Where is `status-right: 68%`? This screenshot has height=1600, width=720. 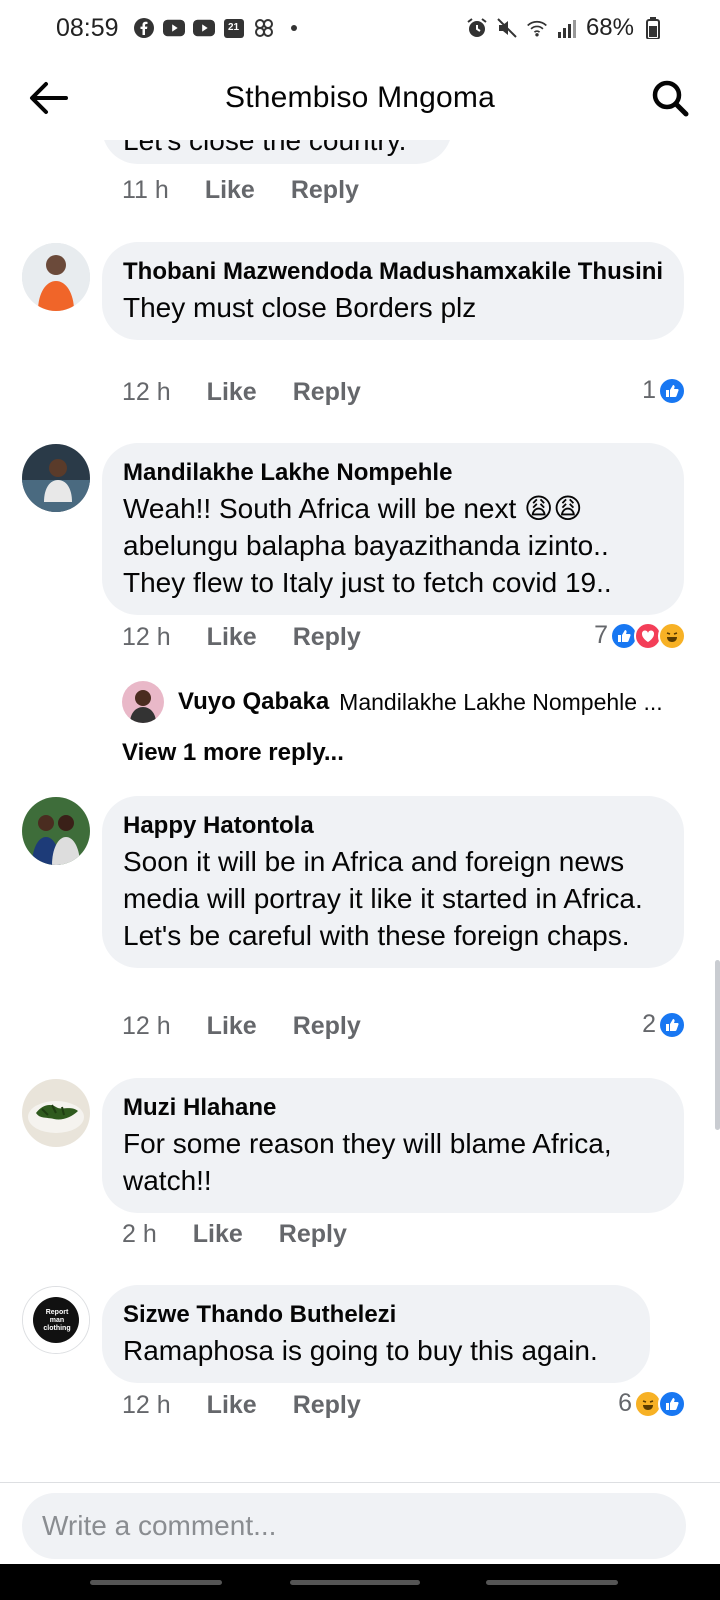
status-right: 68% is located at coordinates (565, 28).